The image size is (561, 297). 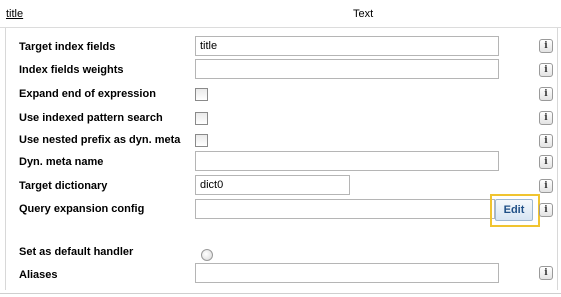 What do you see at coordinates (82, 209) in the screenshot?
I see `query-expansion-config-label: Query expansion config` at bounding box center [82, 209].